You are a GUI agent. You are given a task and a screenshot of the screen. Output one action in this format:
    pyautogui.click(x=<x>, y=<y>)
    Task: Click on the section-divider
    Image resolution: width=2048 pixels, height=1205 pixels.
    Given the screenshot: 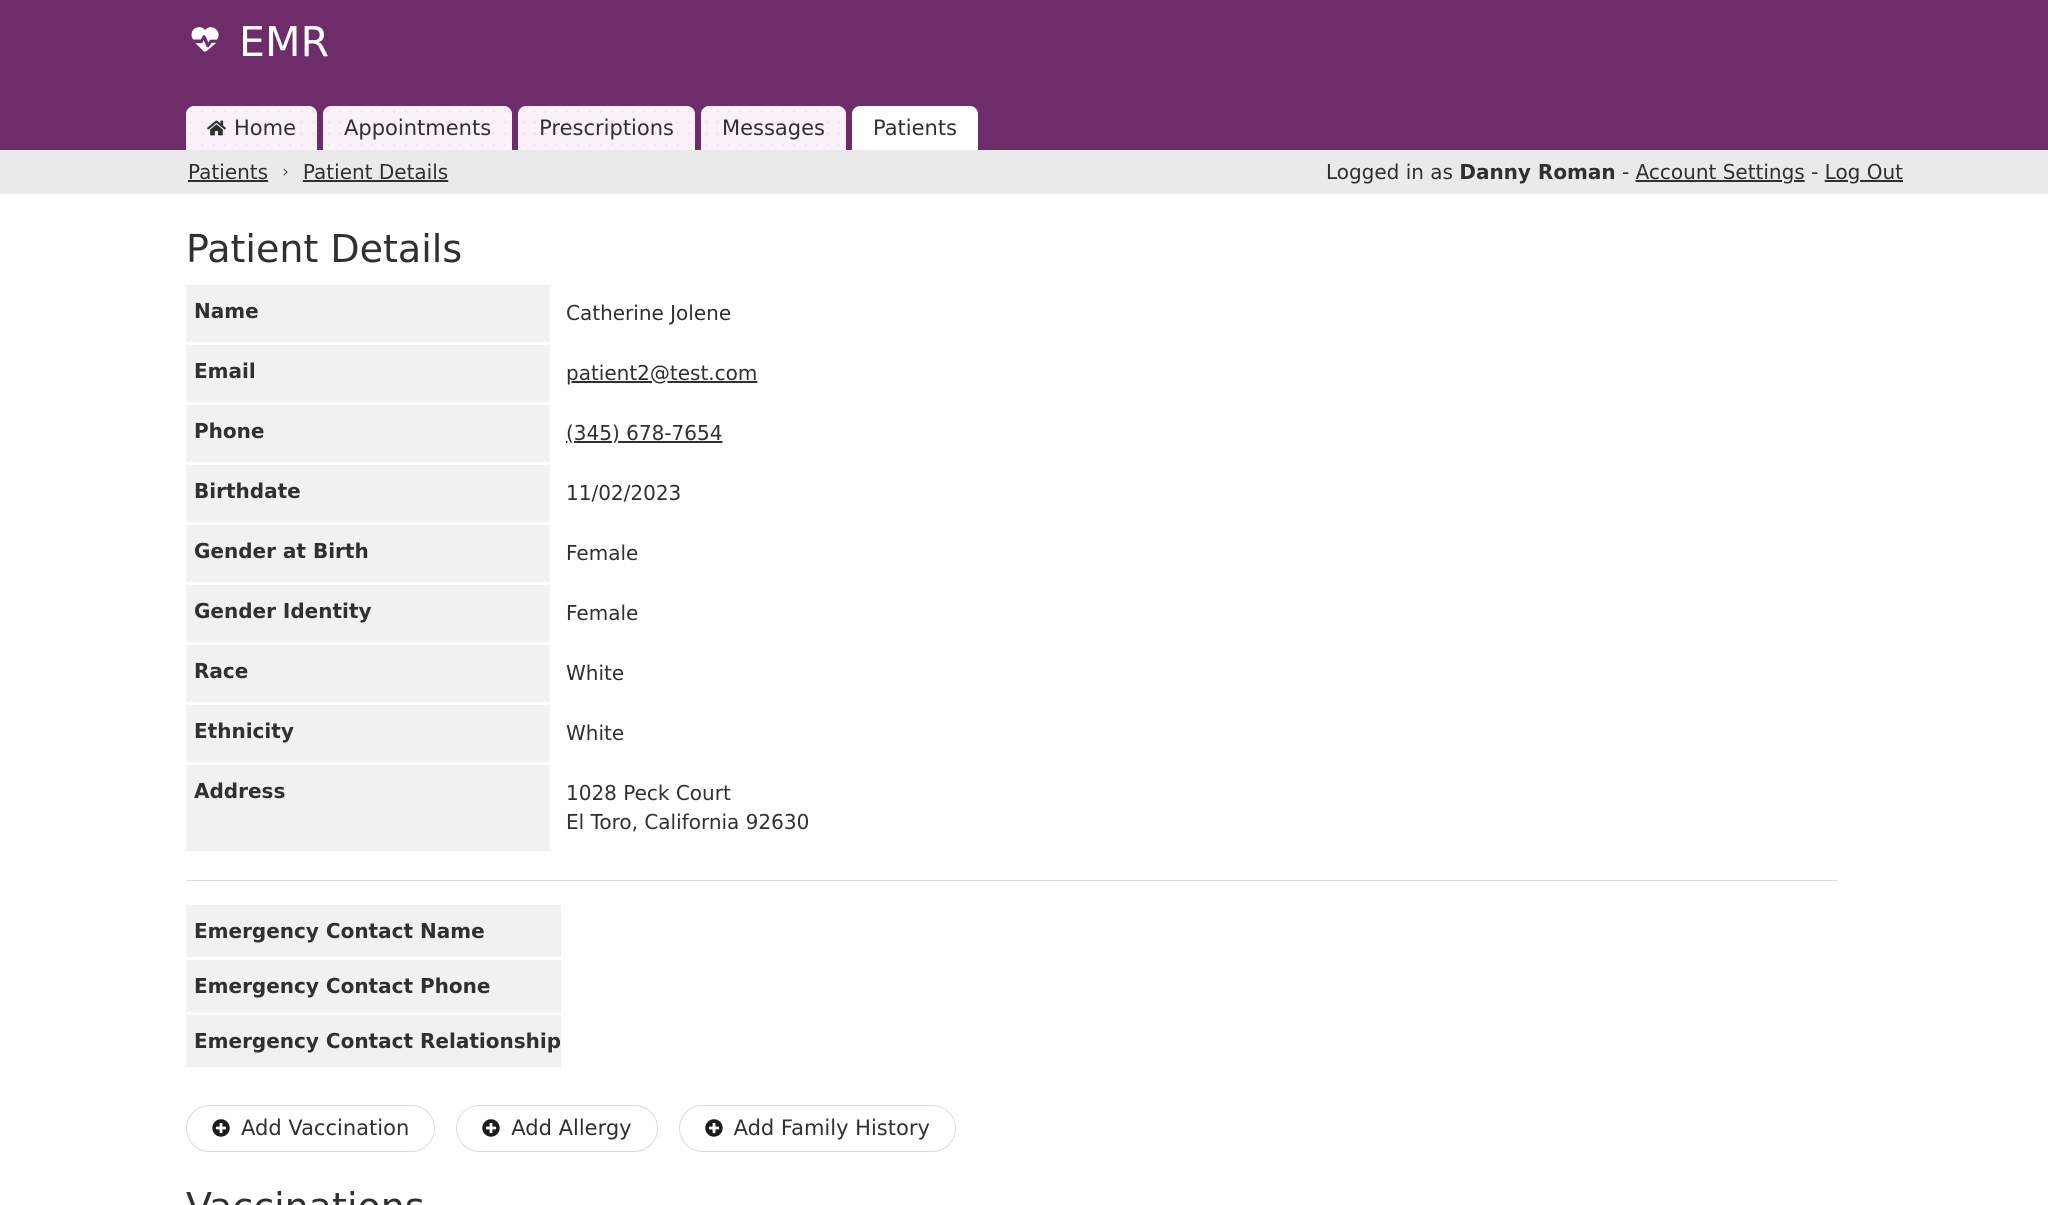 What is the action you would take?
    pyautogui.click(x=1012, y=880)
    